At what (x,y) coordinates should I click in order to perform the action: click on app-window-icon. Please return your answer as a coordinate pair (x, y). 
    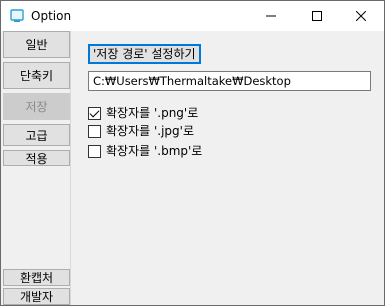
    Looking at the image, I should click on (17, 16).